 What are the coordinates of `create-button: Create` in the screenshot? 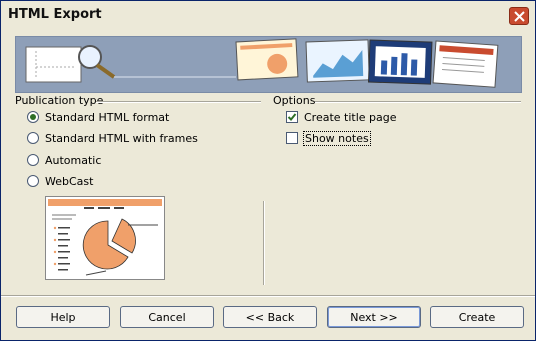 It's located at (477, 317).